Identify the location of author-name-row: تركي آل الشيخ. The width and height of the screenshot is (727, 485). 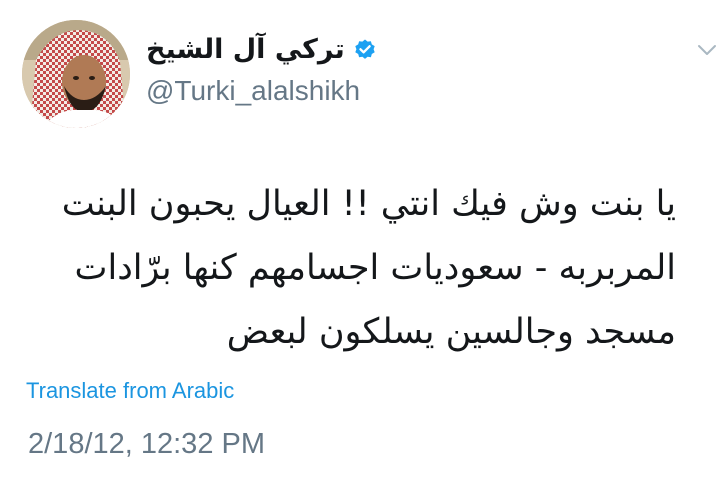
(346, 50).